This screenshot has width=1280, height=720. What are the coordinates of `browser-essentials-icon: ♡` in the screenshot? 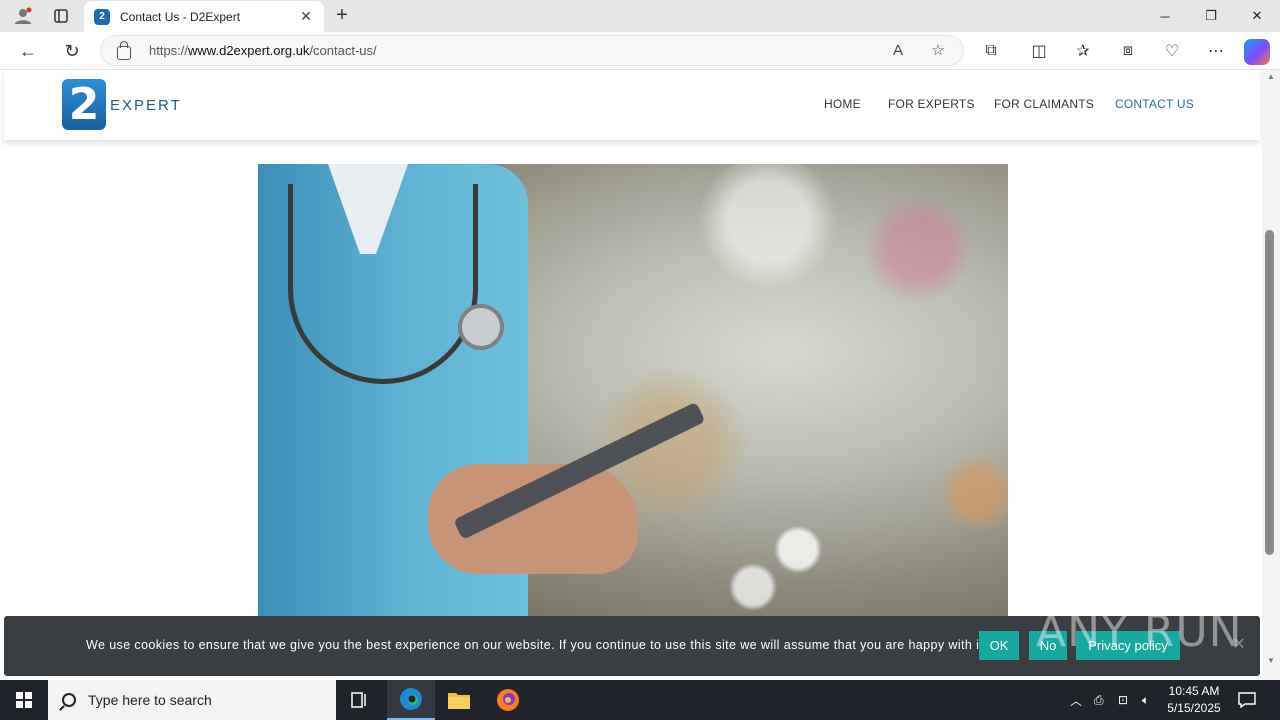 It's located at (1172, 51).